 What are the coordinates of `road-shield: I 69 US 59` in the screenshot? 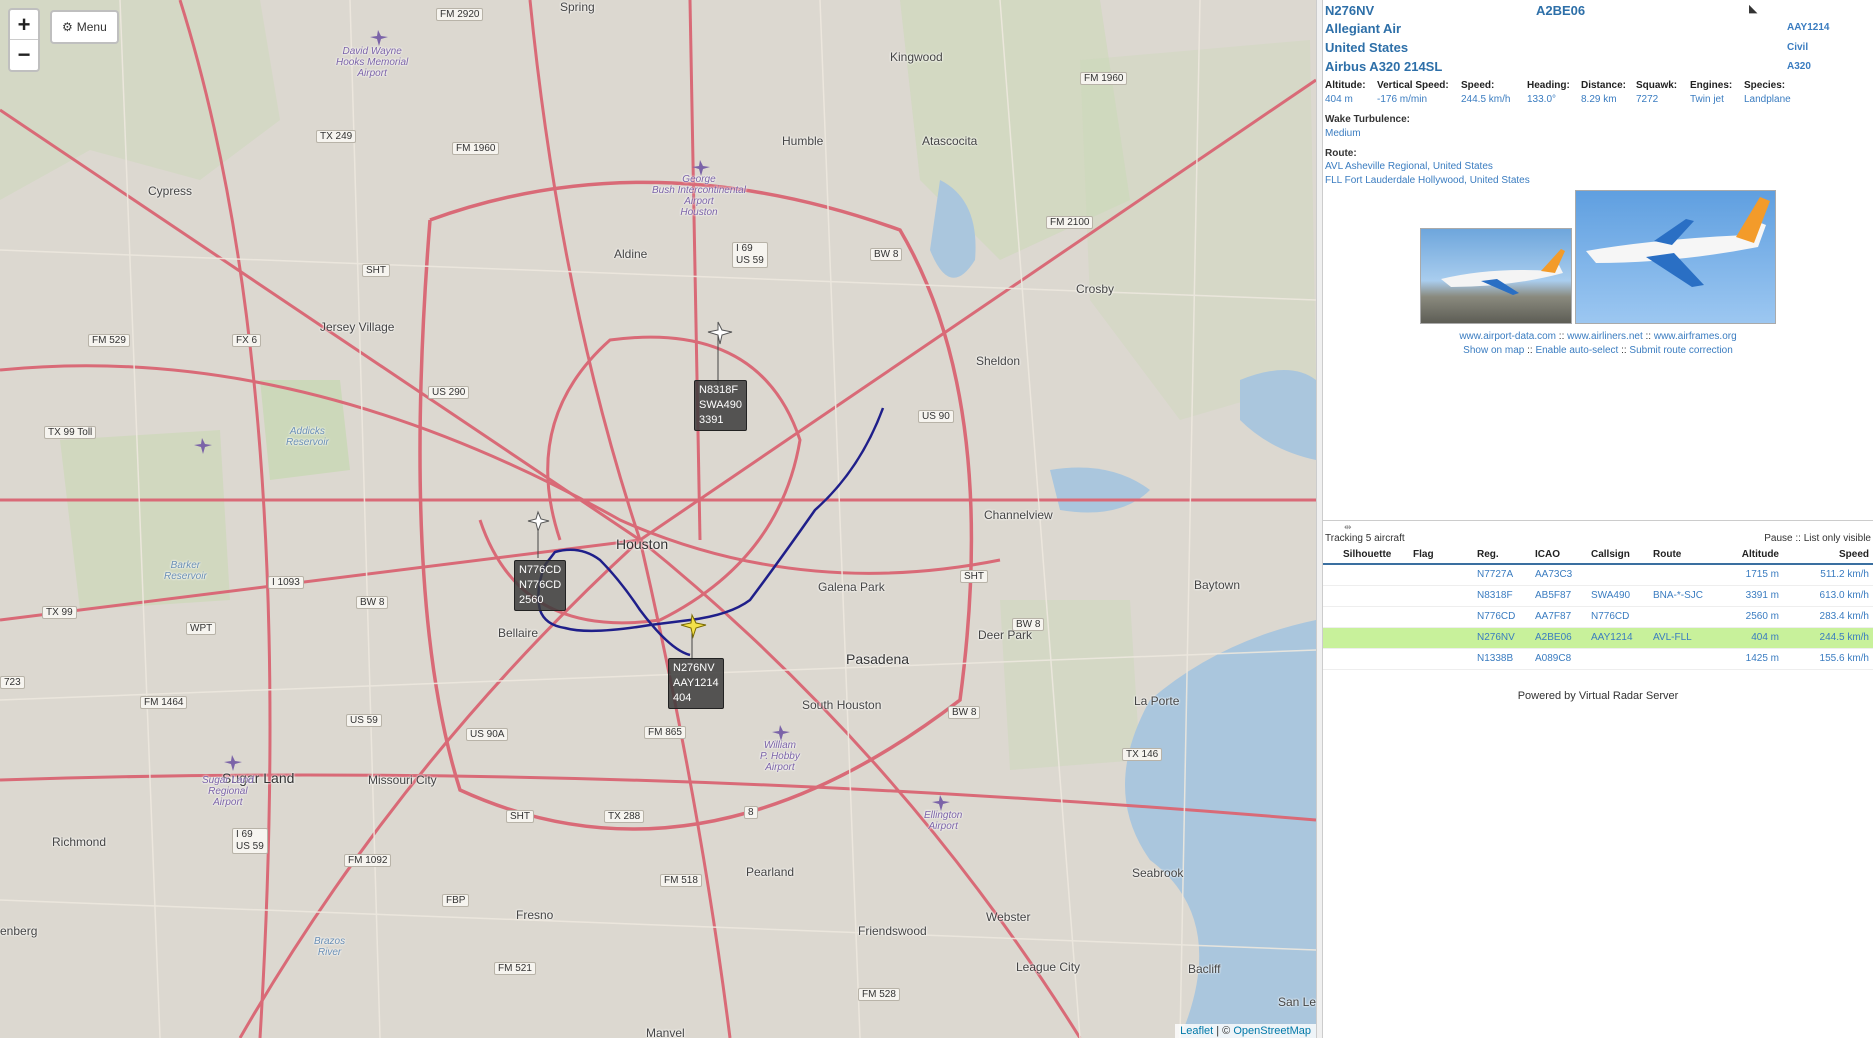 It's located at (750, 255).